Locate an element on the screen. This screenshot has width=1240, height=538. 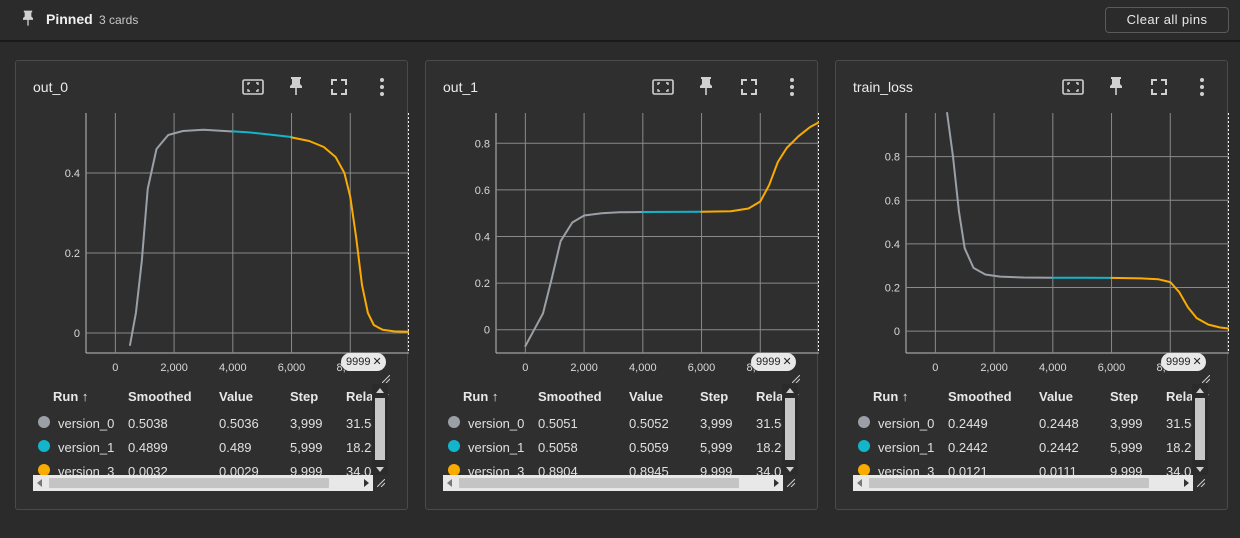
table-row: version_3 0.8904 0.8945 9,999 34.01 is located at coordinates (621, 468).